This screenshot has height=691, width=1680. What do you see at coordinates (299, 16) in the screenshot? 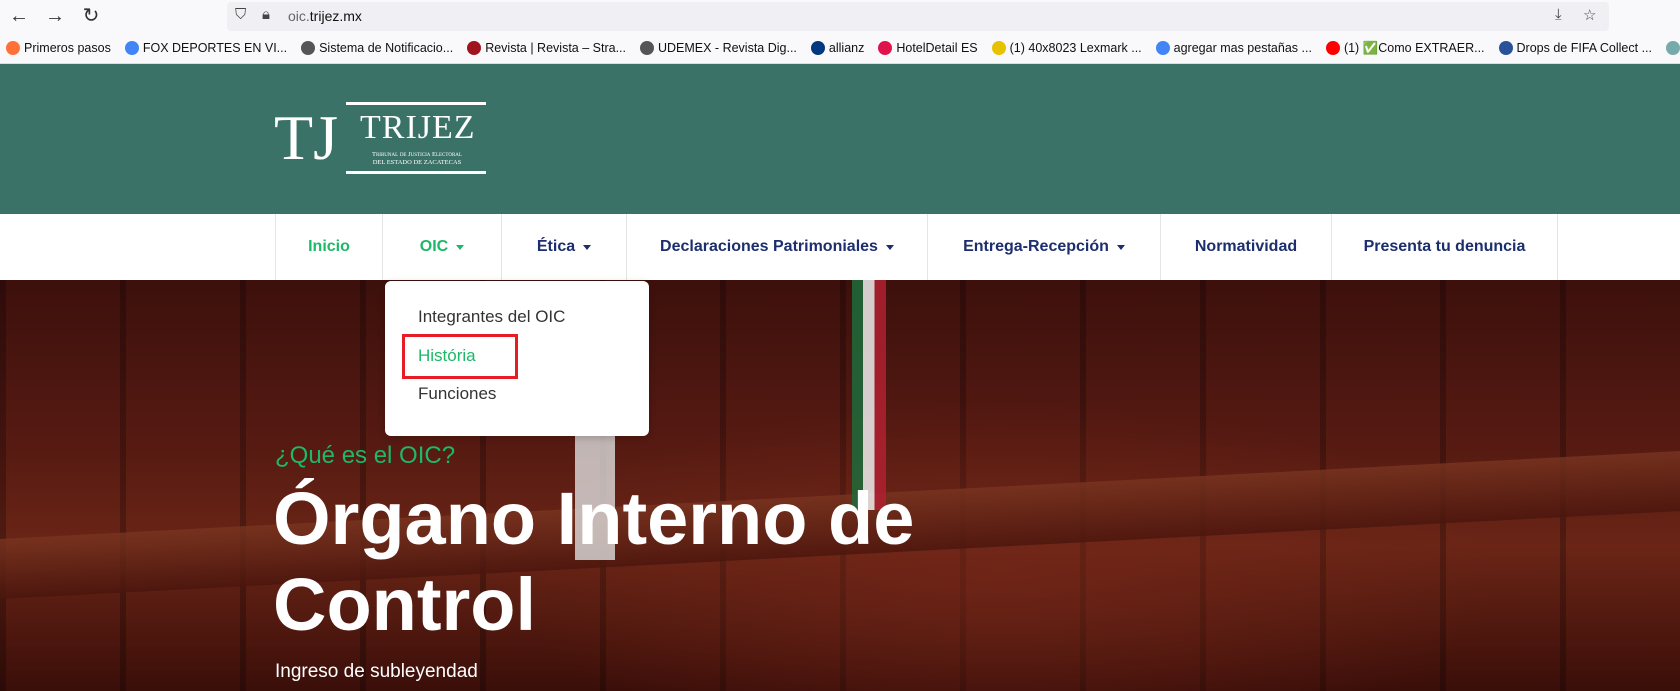
I see `url-host: oic.` at bounding box center [299, 16].